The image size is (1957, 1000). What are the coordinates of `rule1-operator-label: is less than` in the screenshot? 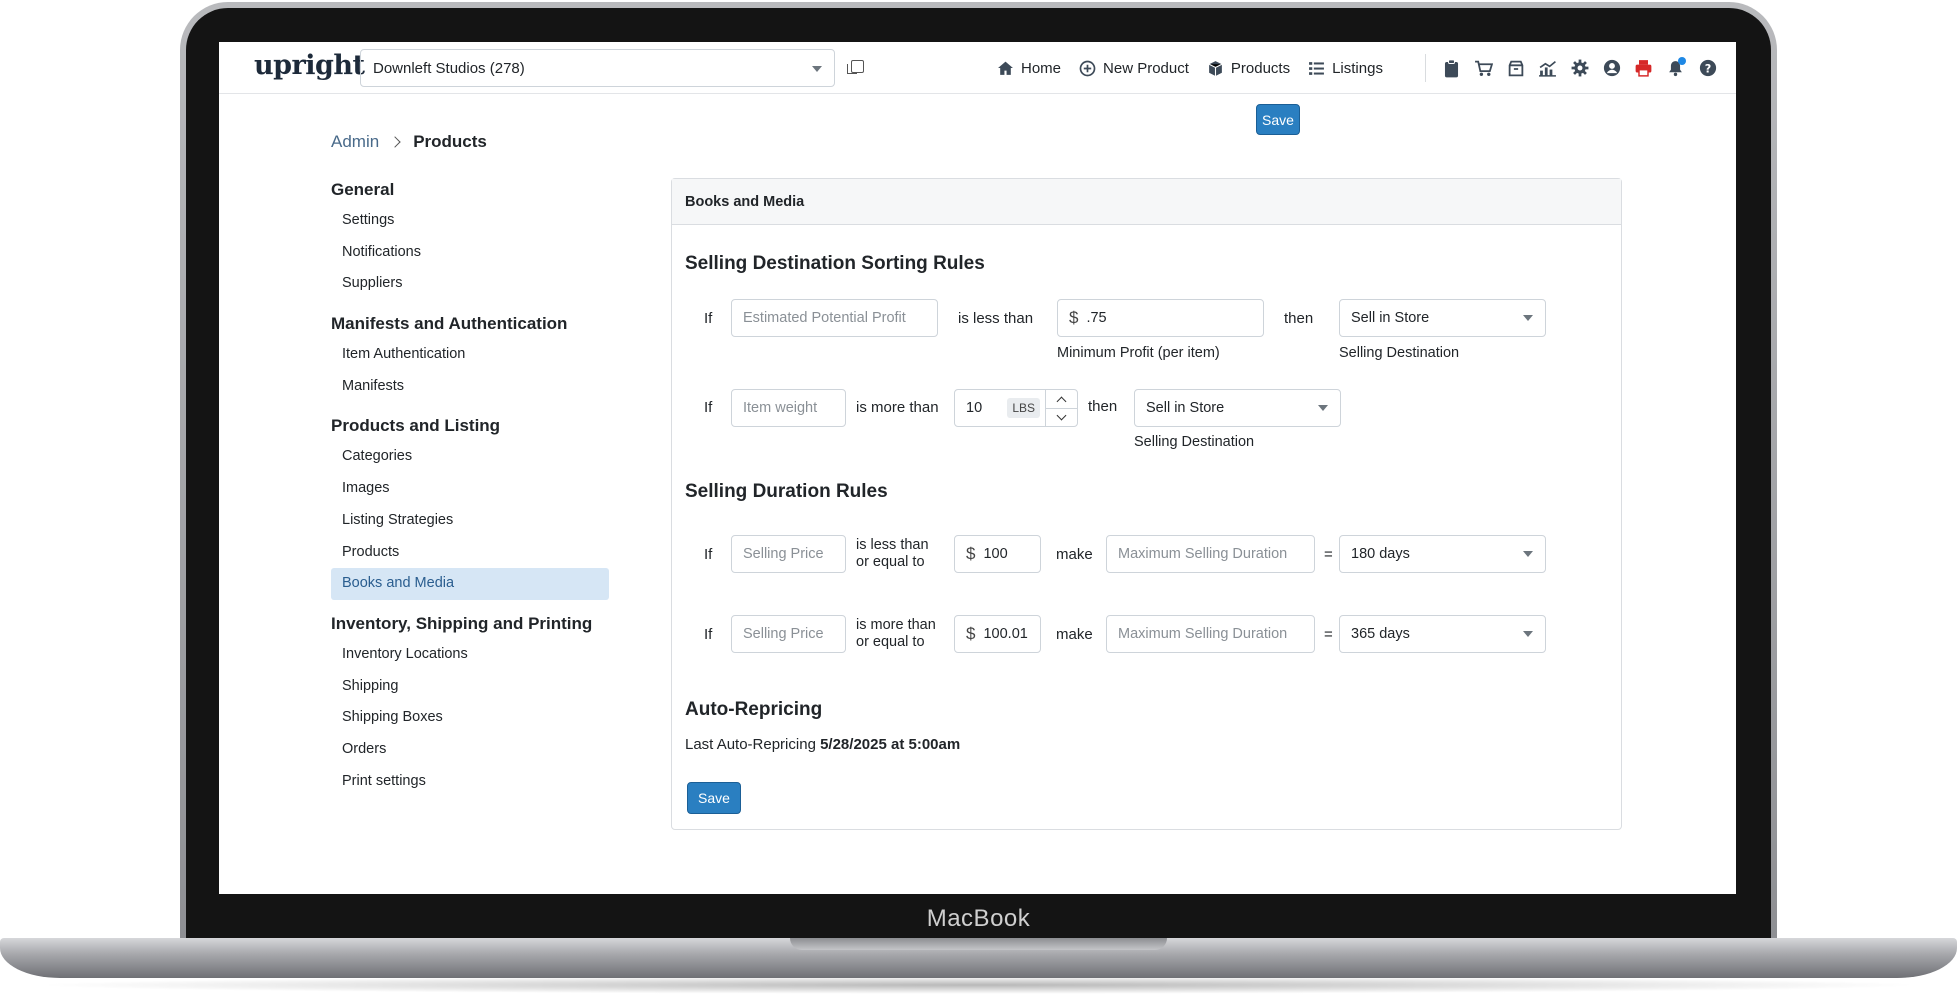 It's located at (996, 318).